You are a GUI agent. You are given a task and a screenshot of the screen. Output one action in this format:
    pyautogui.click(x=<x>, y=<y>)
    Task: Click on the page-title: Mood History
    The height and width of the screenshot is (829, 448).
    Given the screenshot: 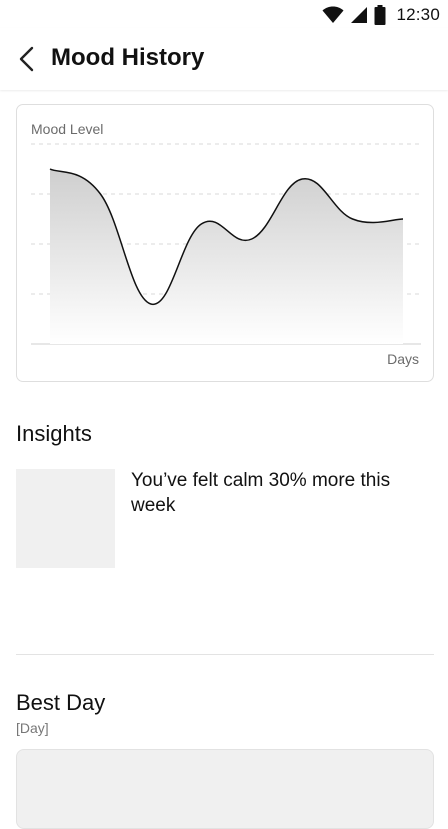 What is the action you would take?
    pyautogui.click(x=128, y=57)
    